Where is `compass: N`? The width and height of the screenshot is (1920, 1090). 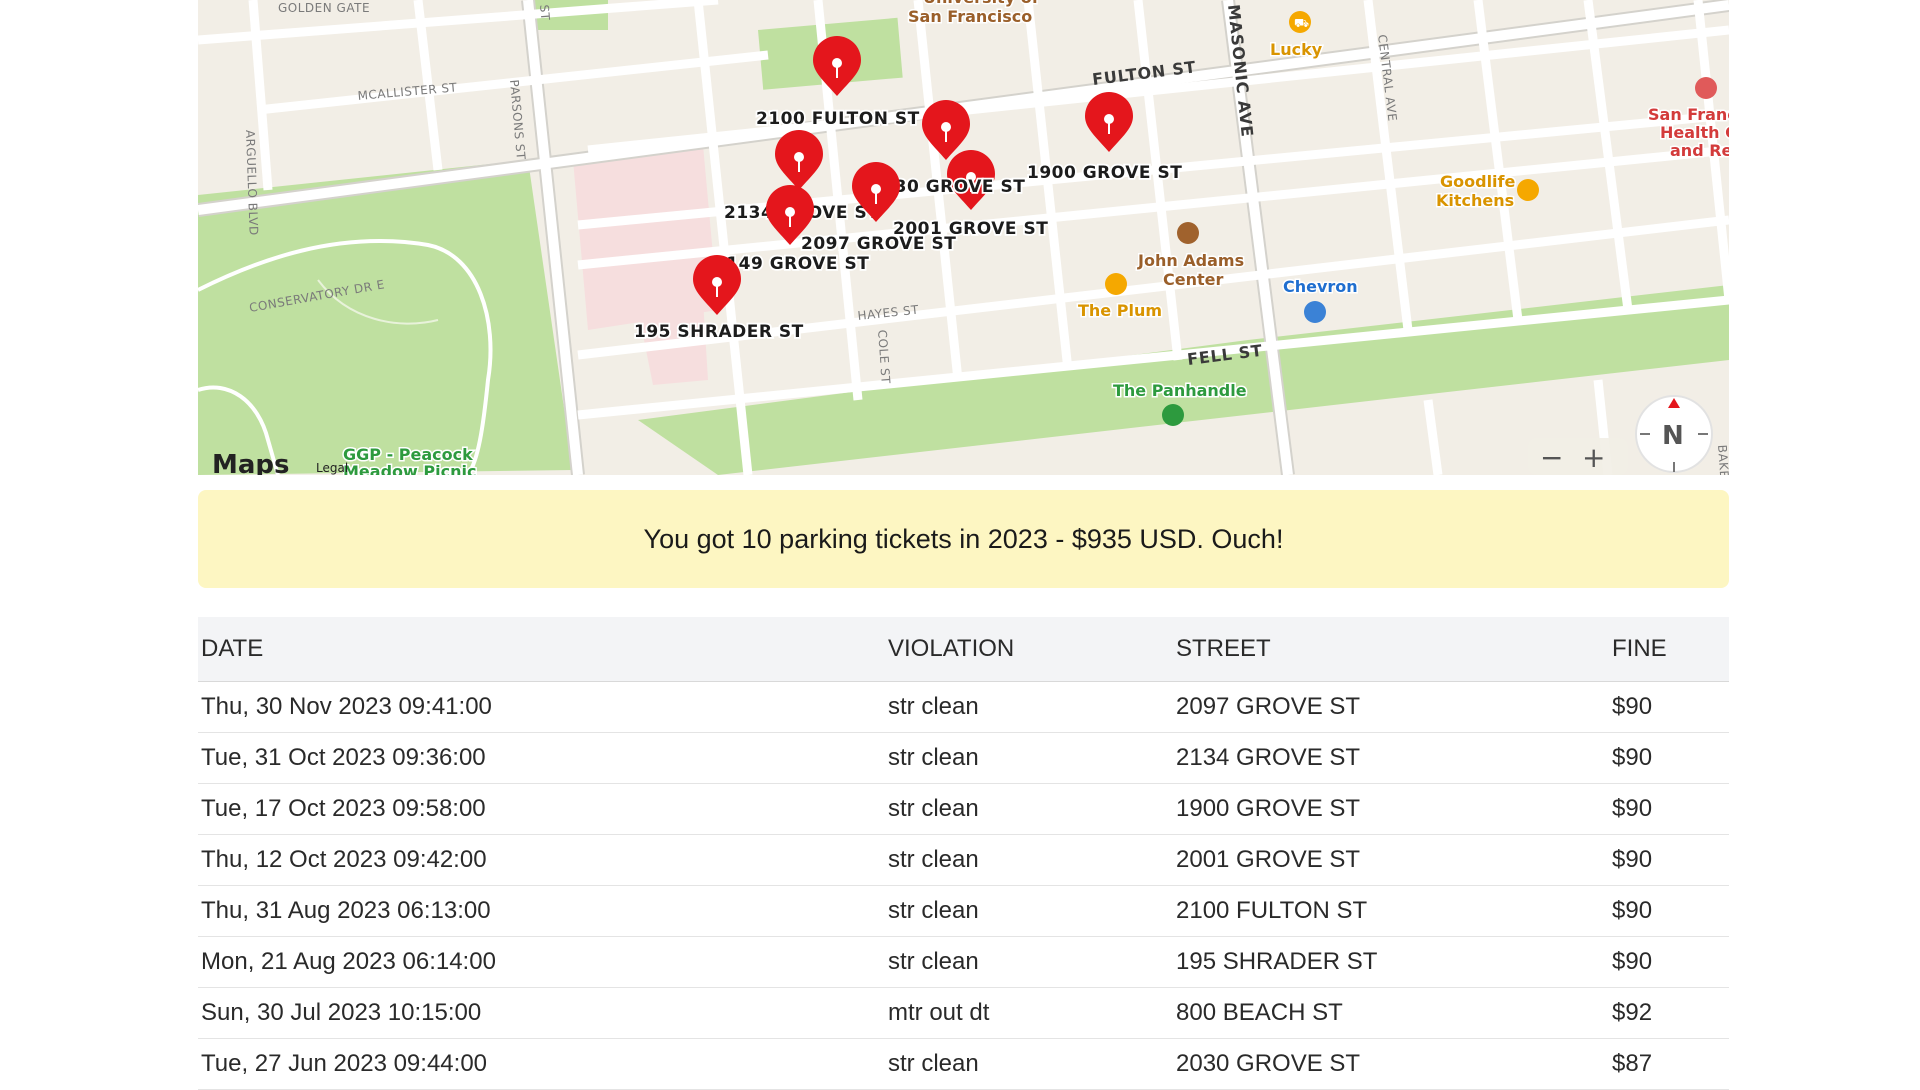 compass: N is located at coordinates (1674, 434).